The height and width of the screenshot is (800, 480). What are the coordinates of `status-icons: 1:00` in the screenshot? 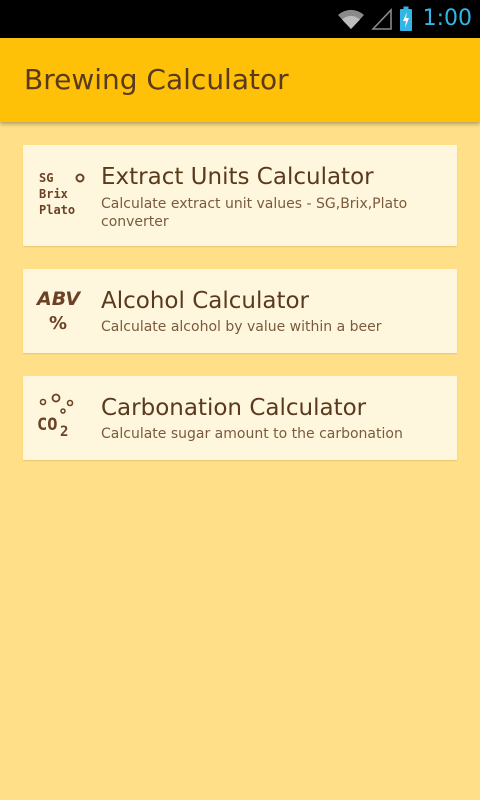 It's located at (404, 19).